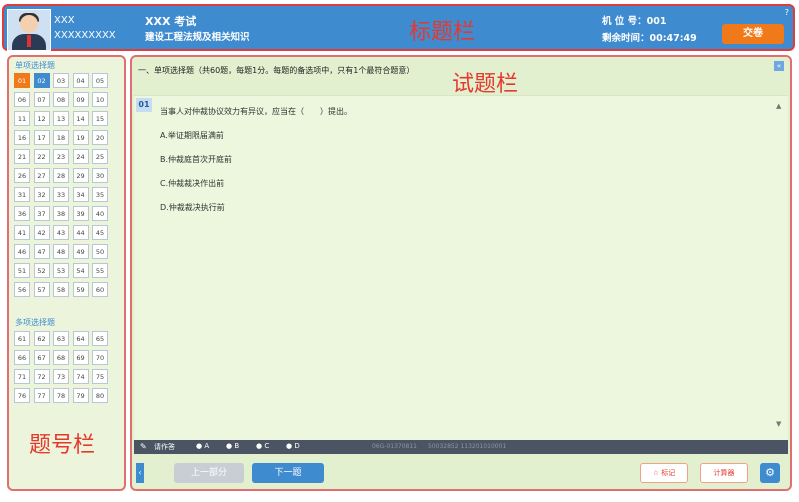 The width and height of the screenshot is (799, 502). What do you see at coordinates (100, 80) in the screenshot?
I see `question-button-05: 05` at bounding box center [100, 80].